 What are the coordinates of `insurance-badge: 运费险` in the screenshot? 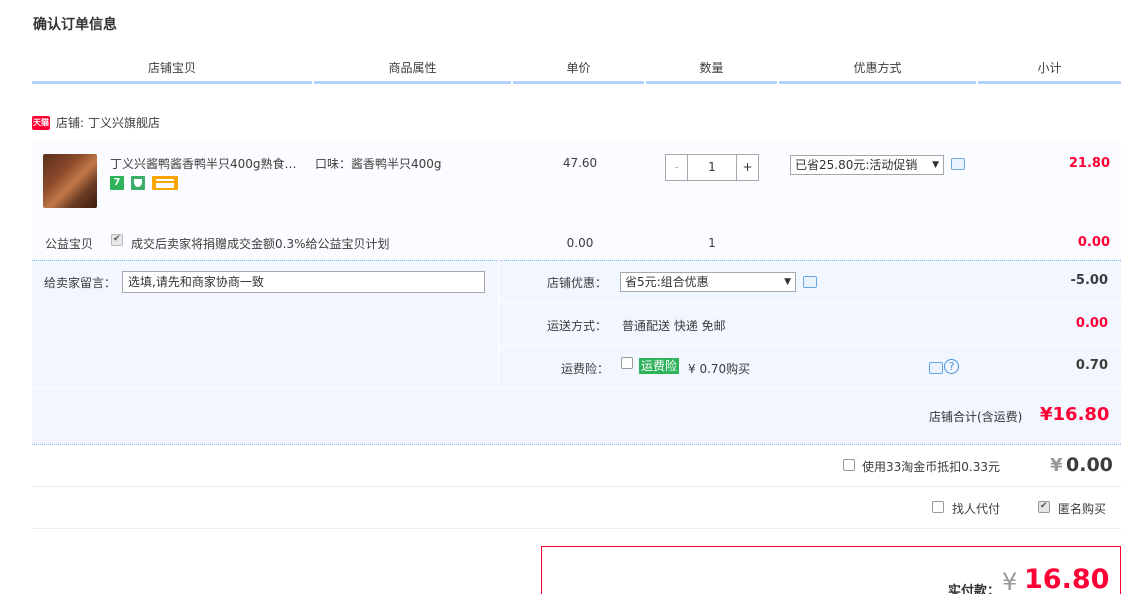 It's located at (659, 366).